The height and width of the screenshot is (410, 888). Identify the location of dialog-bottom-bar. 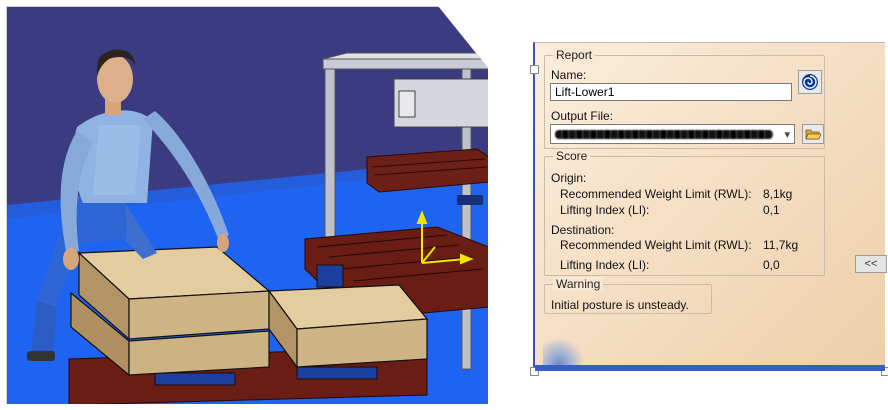
(710, 368).